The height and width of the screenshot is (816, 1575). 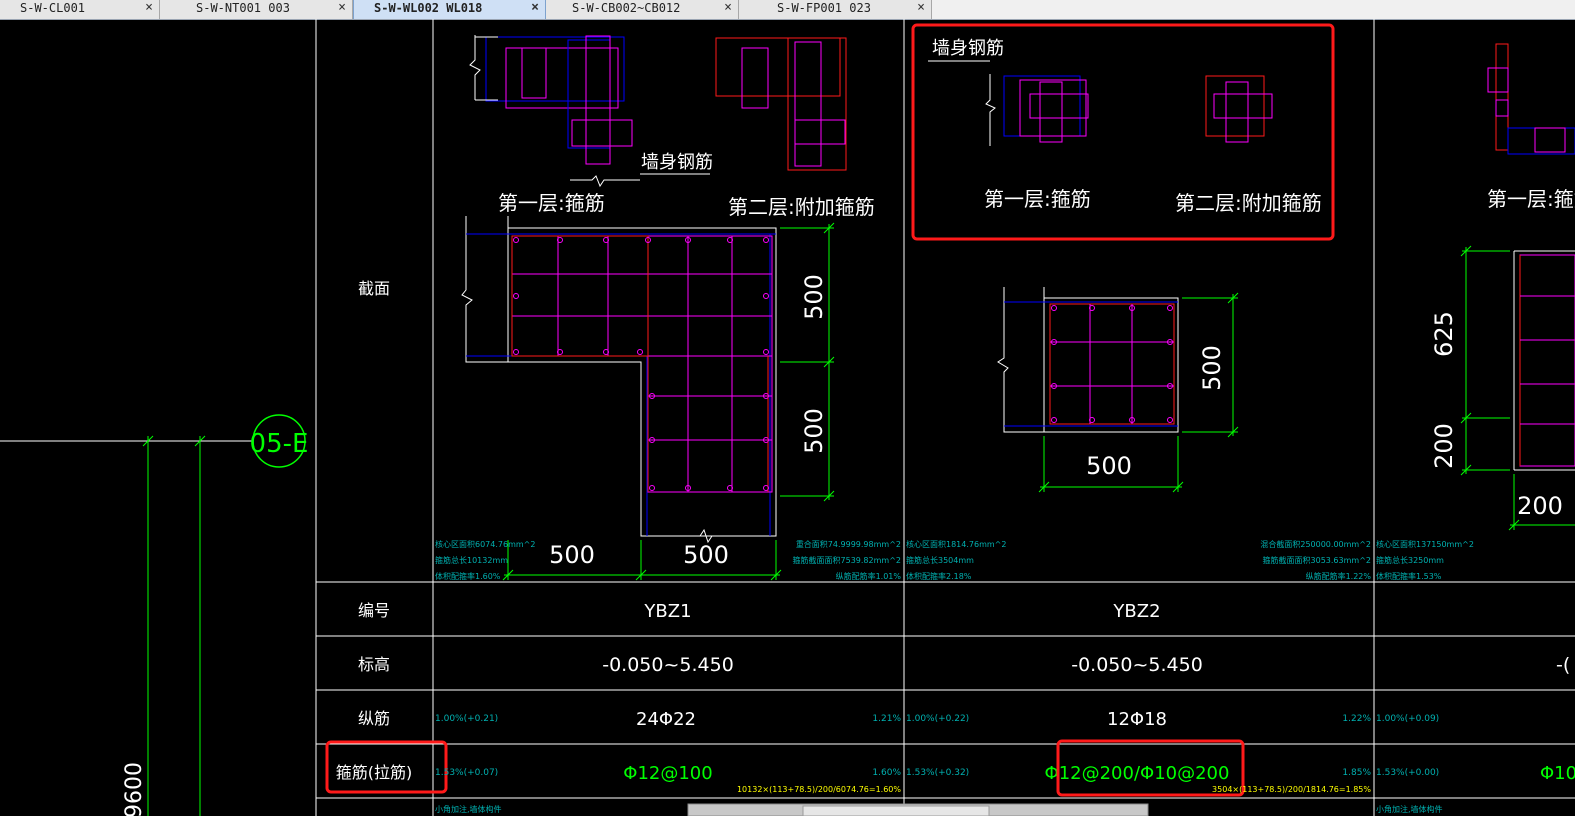 What do you see at coordinates (869, 576) in the screenshot?
I see `ybz1-note-f: 纵筋配筋率1.01%` at bounding box center [869, 576].